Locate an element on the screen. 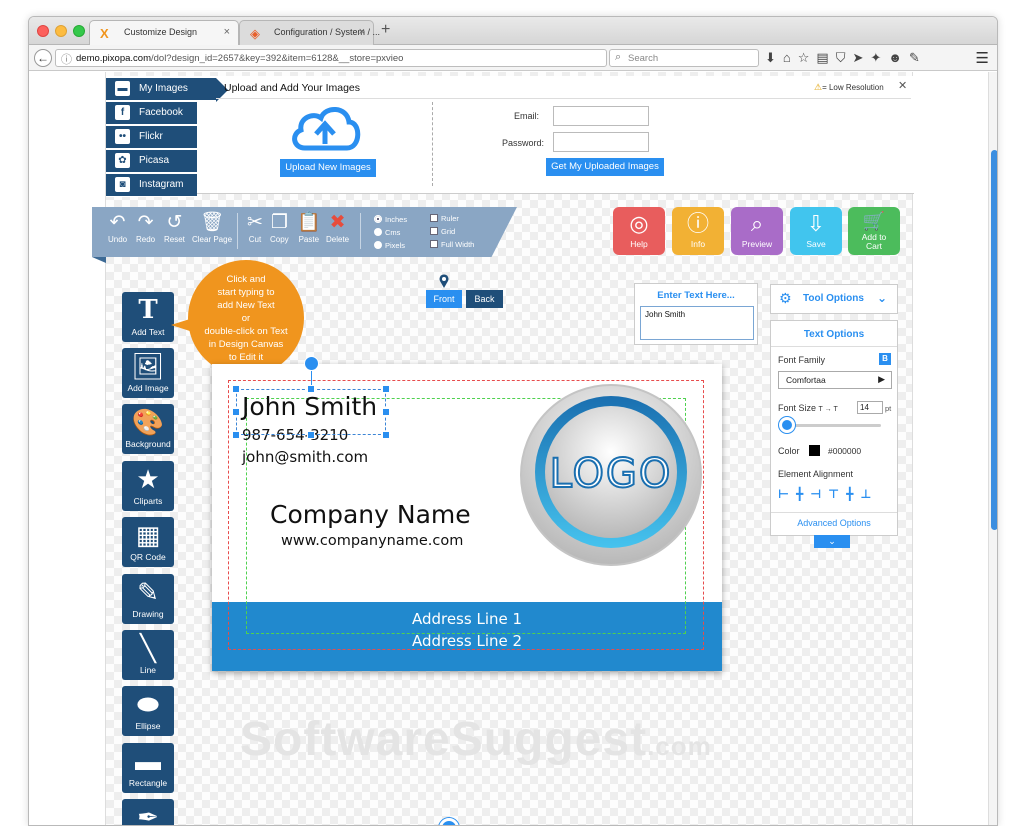 The height and width of the screenshot is (826, 1024). resize-handle-nw is located at coordinates (236, 389).